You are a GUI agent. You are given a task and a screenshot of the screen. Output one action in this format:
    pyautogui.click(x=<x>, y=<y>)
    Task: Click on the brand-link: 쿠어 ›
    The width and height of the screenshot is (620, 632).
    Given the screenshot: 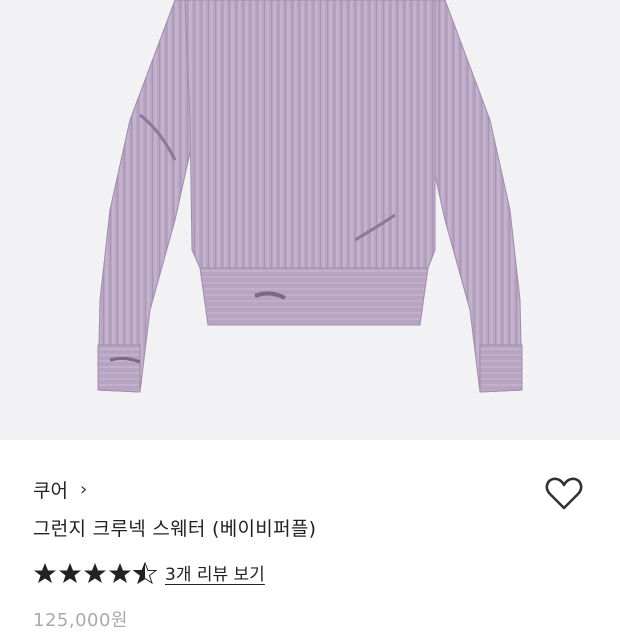 What is the action you would take?
    pyautogui.click(x=60, y=489)
    